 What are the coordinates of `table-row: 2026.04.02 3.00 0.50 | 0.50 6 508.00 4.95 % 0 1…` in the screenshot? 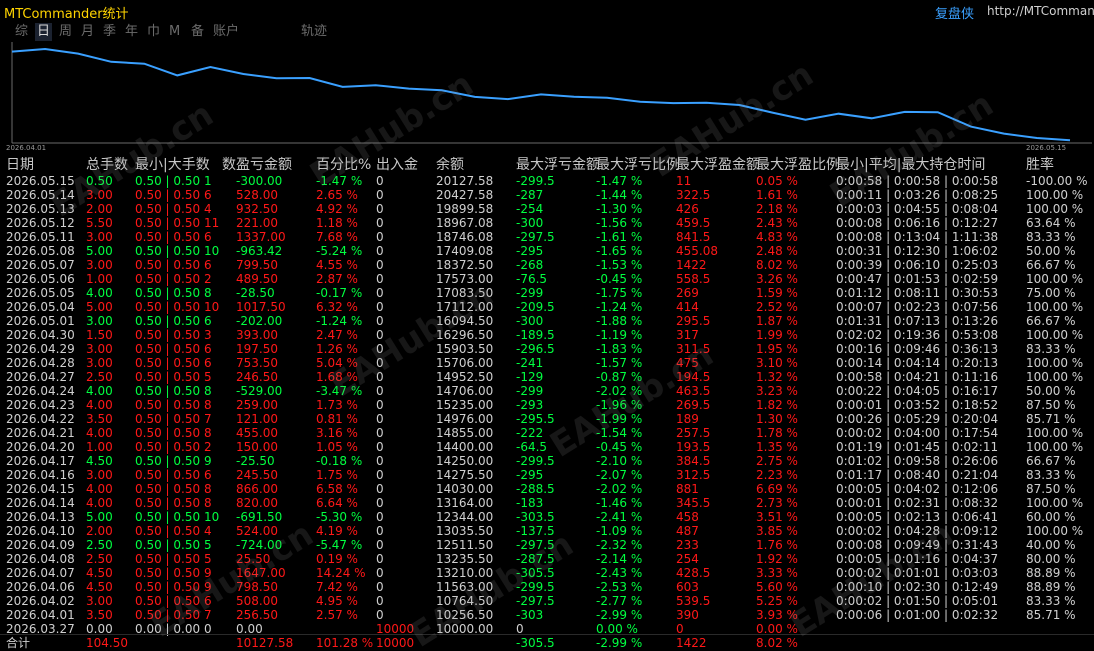 It's located at (547, 601).